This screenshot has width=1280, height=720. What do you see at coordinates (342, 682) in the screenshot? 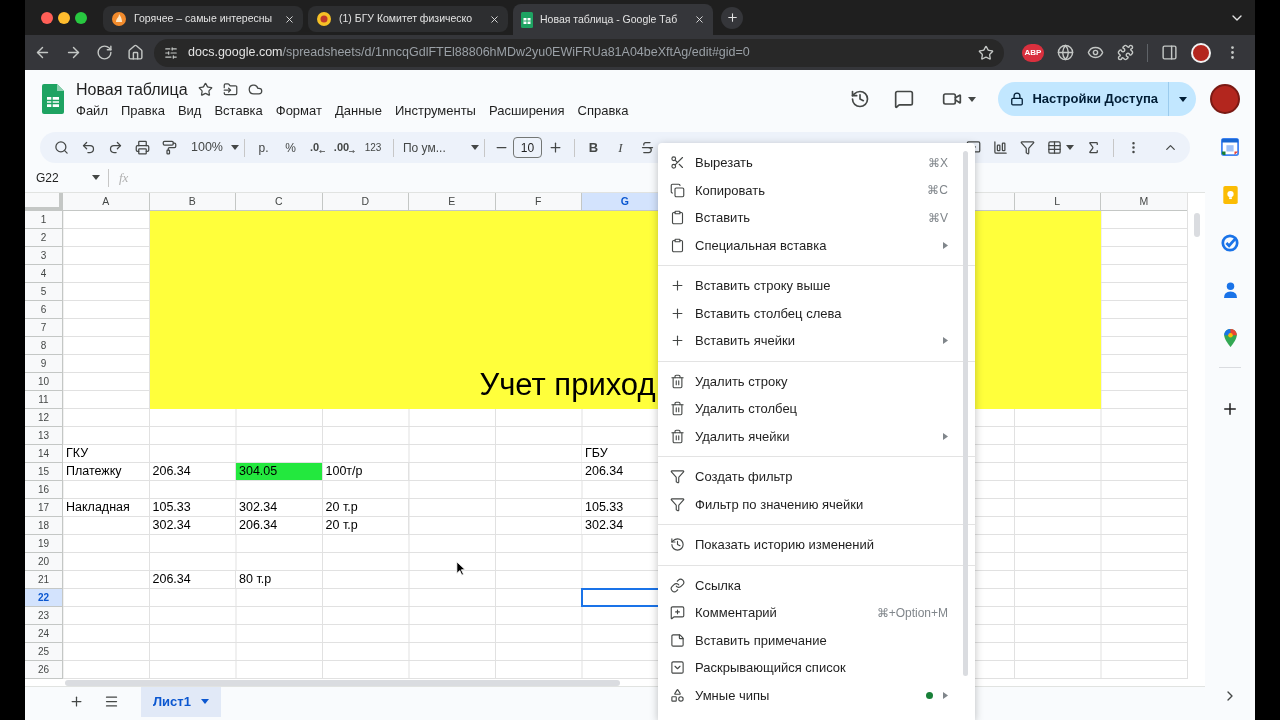
I see `horizontal-scrollbar` at bounding box center [342, 682].